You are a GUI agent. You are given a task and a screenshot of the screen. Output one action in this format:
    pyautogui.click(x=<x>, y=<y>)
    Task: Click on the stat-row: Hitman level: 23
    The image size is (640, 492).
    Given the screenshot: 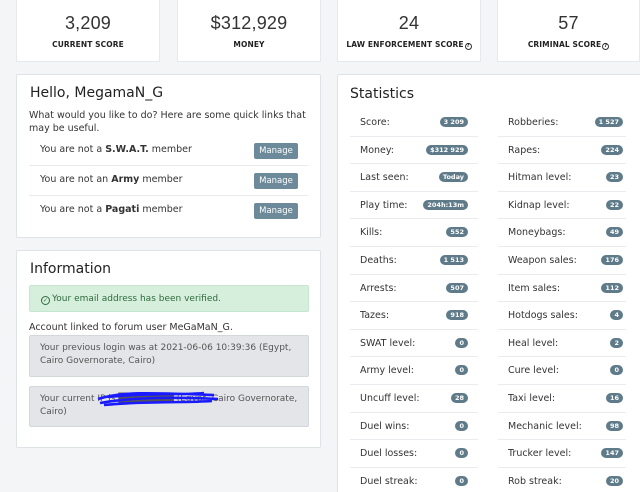 What is the action you would take?
    pyautogui.click(x=562, y=178)
    